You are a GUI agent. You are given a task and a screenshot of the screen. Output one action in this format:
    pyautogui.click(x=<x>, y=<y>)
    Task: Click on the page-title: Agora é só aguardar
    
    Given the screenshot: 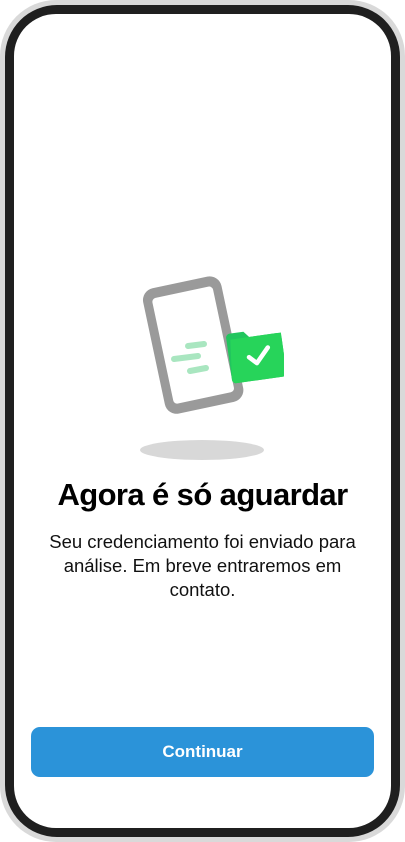 What is the action you would take?
    pyautogui.click(x=202, y=494)
    